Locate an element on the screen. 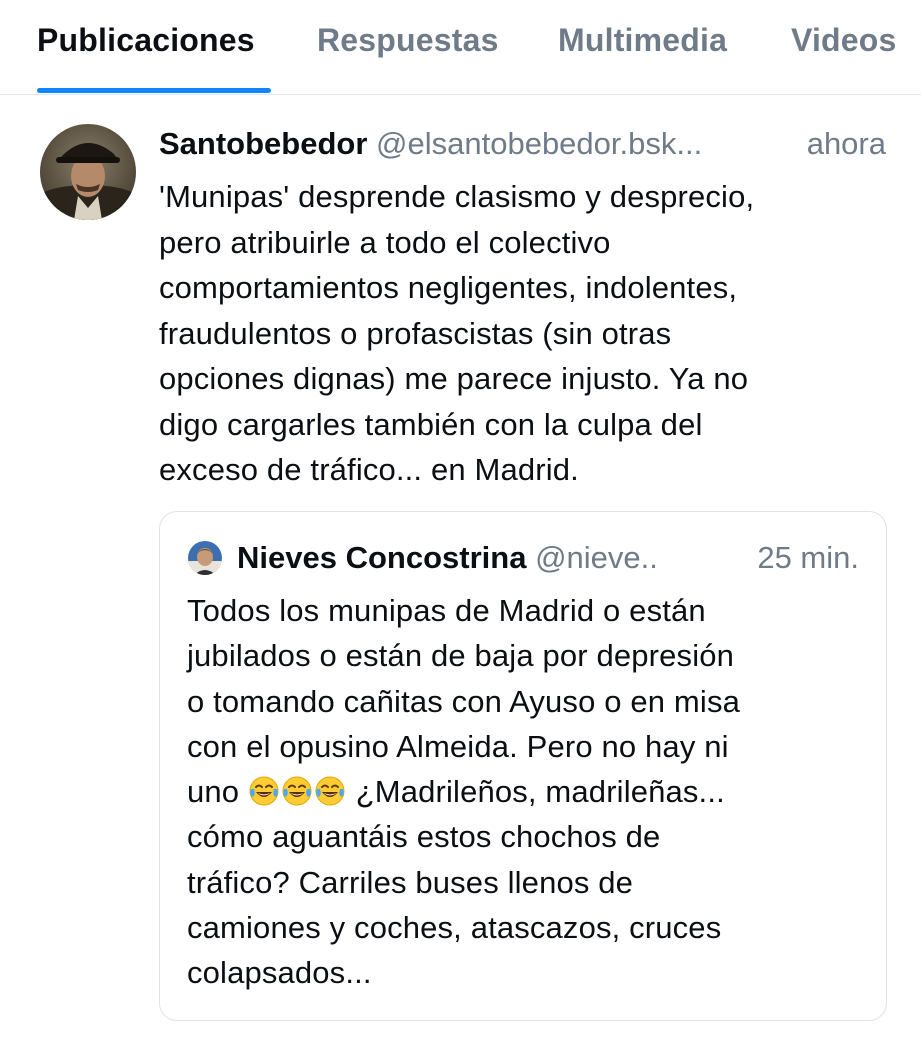  quoted-text-line: jubilados o están de baja por depresión is located at coordinates (461, 656).